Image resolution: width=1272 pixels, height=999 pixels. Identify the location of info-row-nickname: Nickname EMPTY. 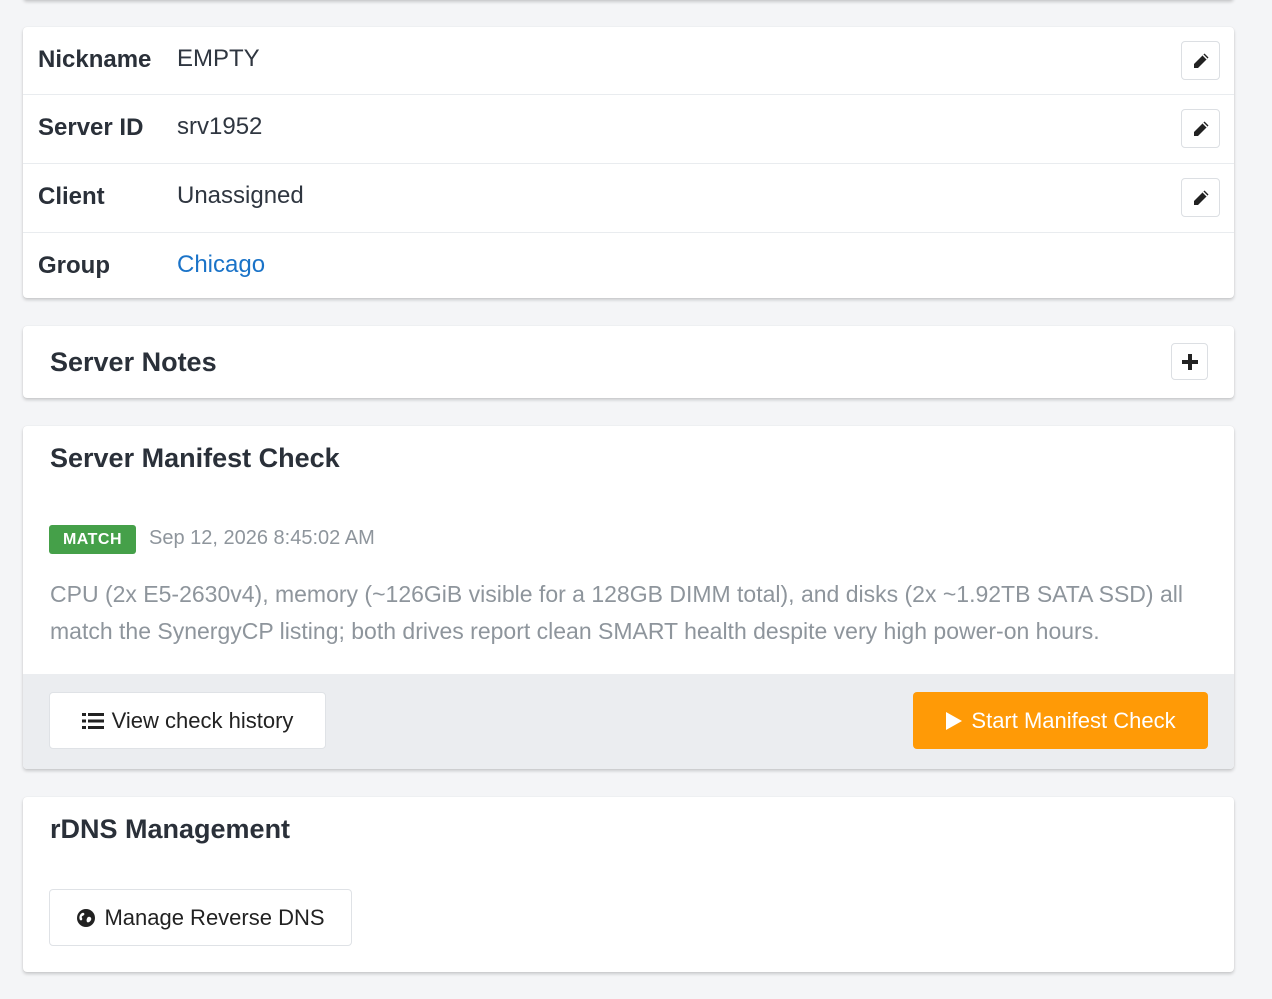
(628, 61).